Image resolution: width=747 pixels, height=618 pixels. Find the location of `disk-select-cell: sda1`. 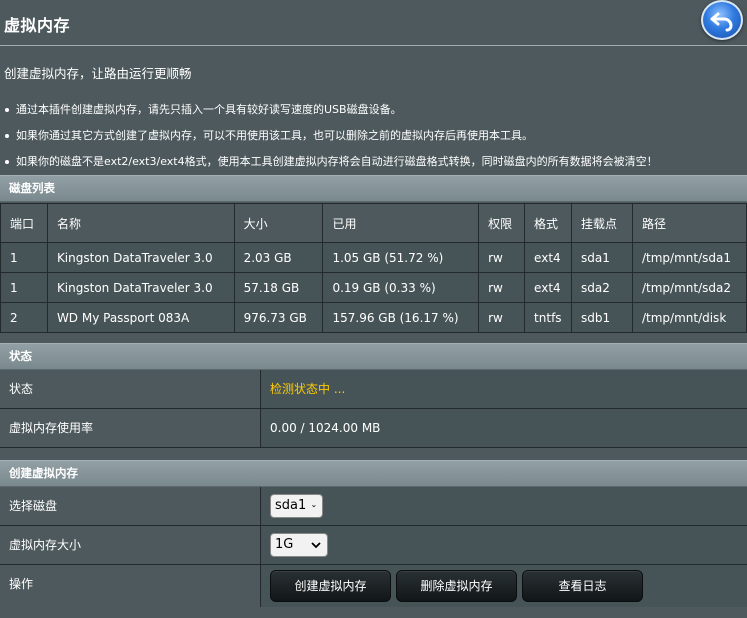

disk-select-cell: sda1 is located at coordinates (504, 506).